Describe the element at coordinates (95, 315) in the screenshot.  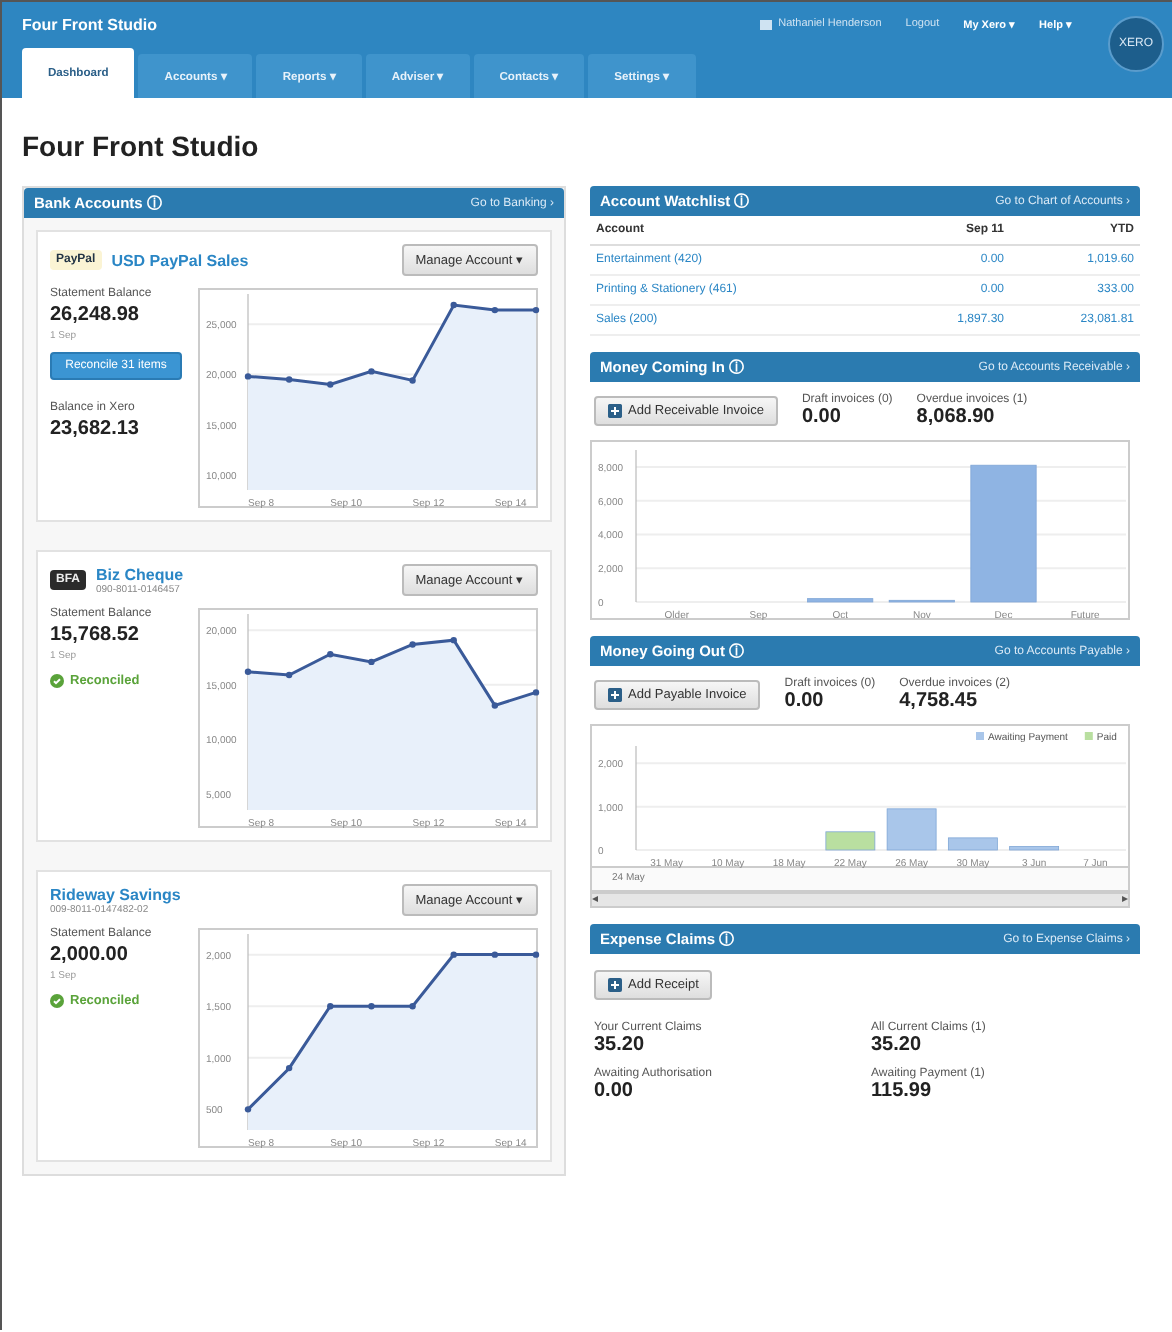
I see `balance-amount: 26,248.98` at that location.